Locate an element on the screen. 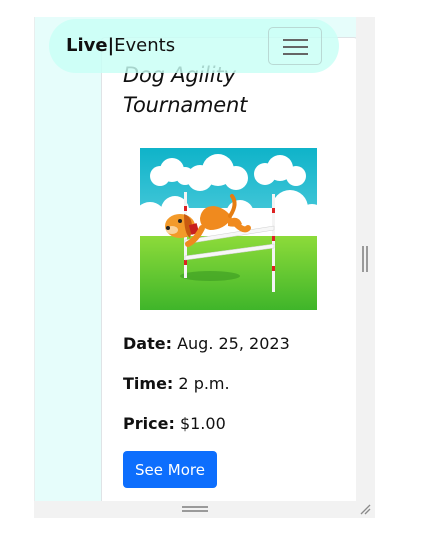  event-time: Time: 2 p.m. is located at coordinates (176, 383).